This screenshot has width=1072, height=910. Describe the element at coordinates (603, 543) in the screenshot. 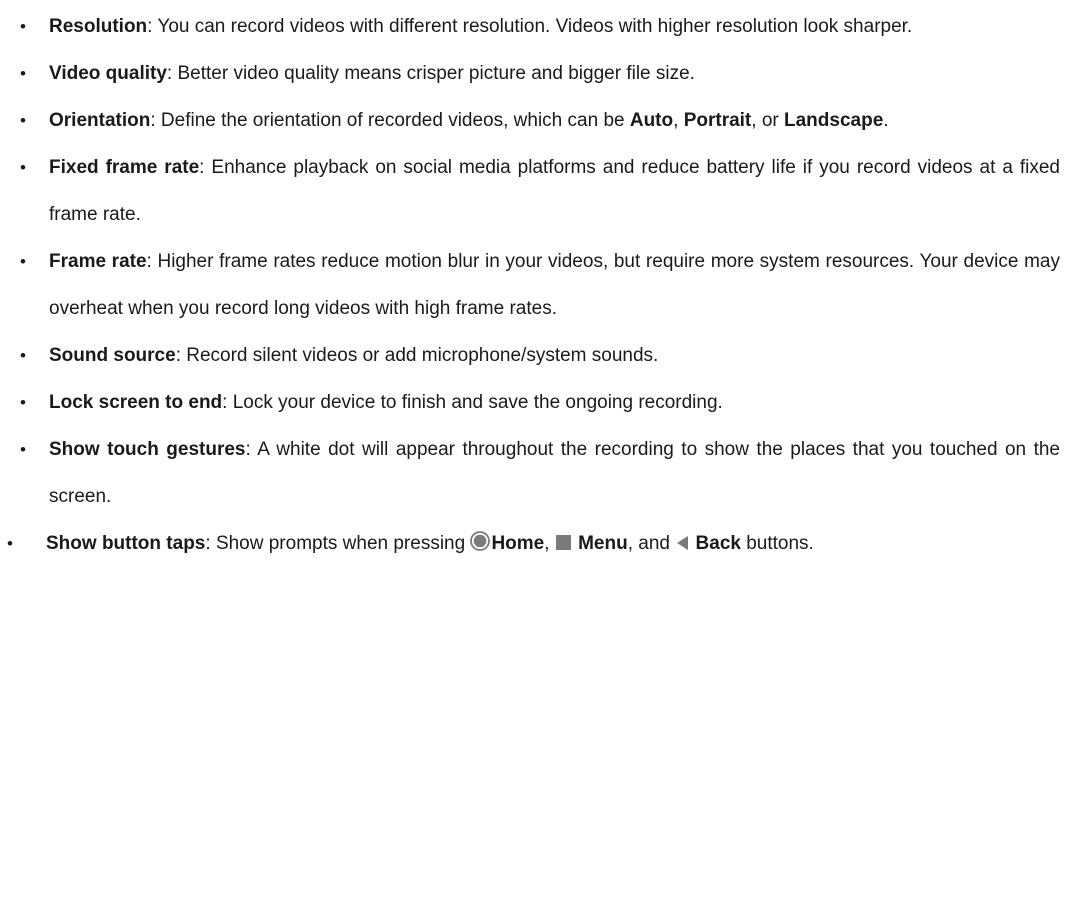

I see `menu-label: Menu` at that location.